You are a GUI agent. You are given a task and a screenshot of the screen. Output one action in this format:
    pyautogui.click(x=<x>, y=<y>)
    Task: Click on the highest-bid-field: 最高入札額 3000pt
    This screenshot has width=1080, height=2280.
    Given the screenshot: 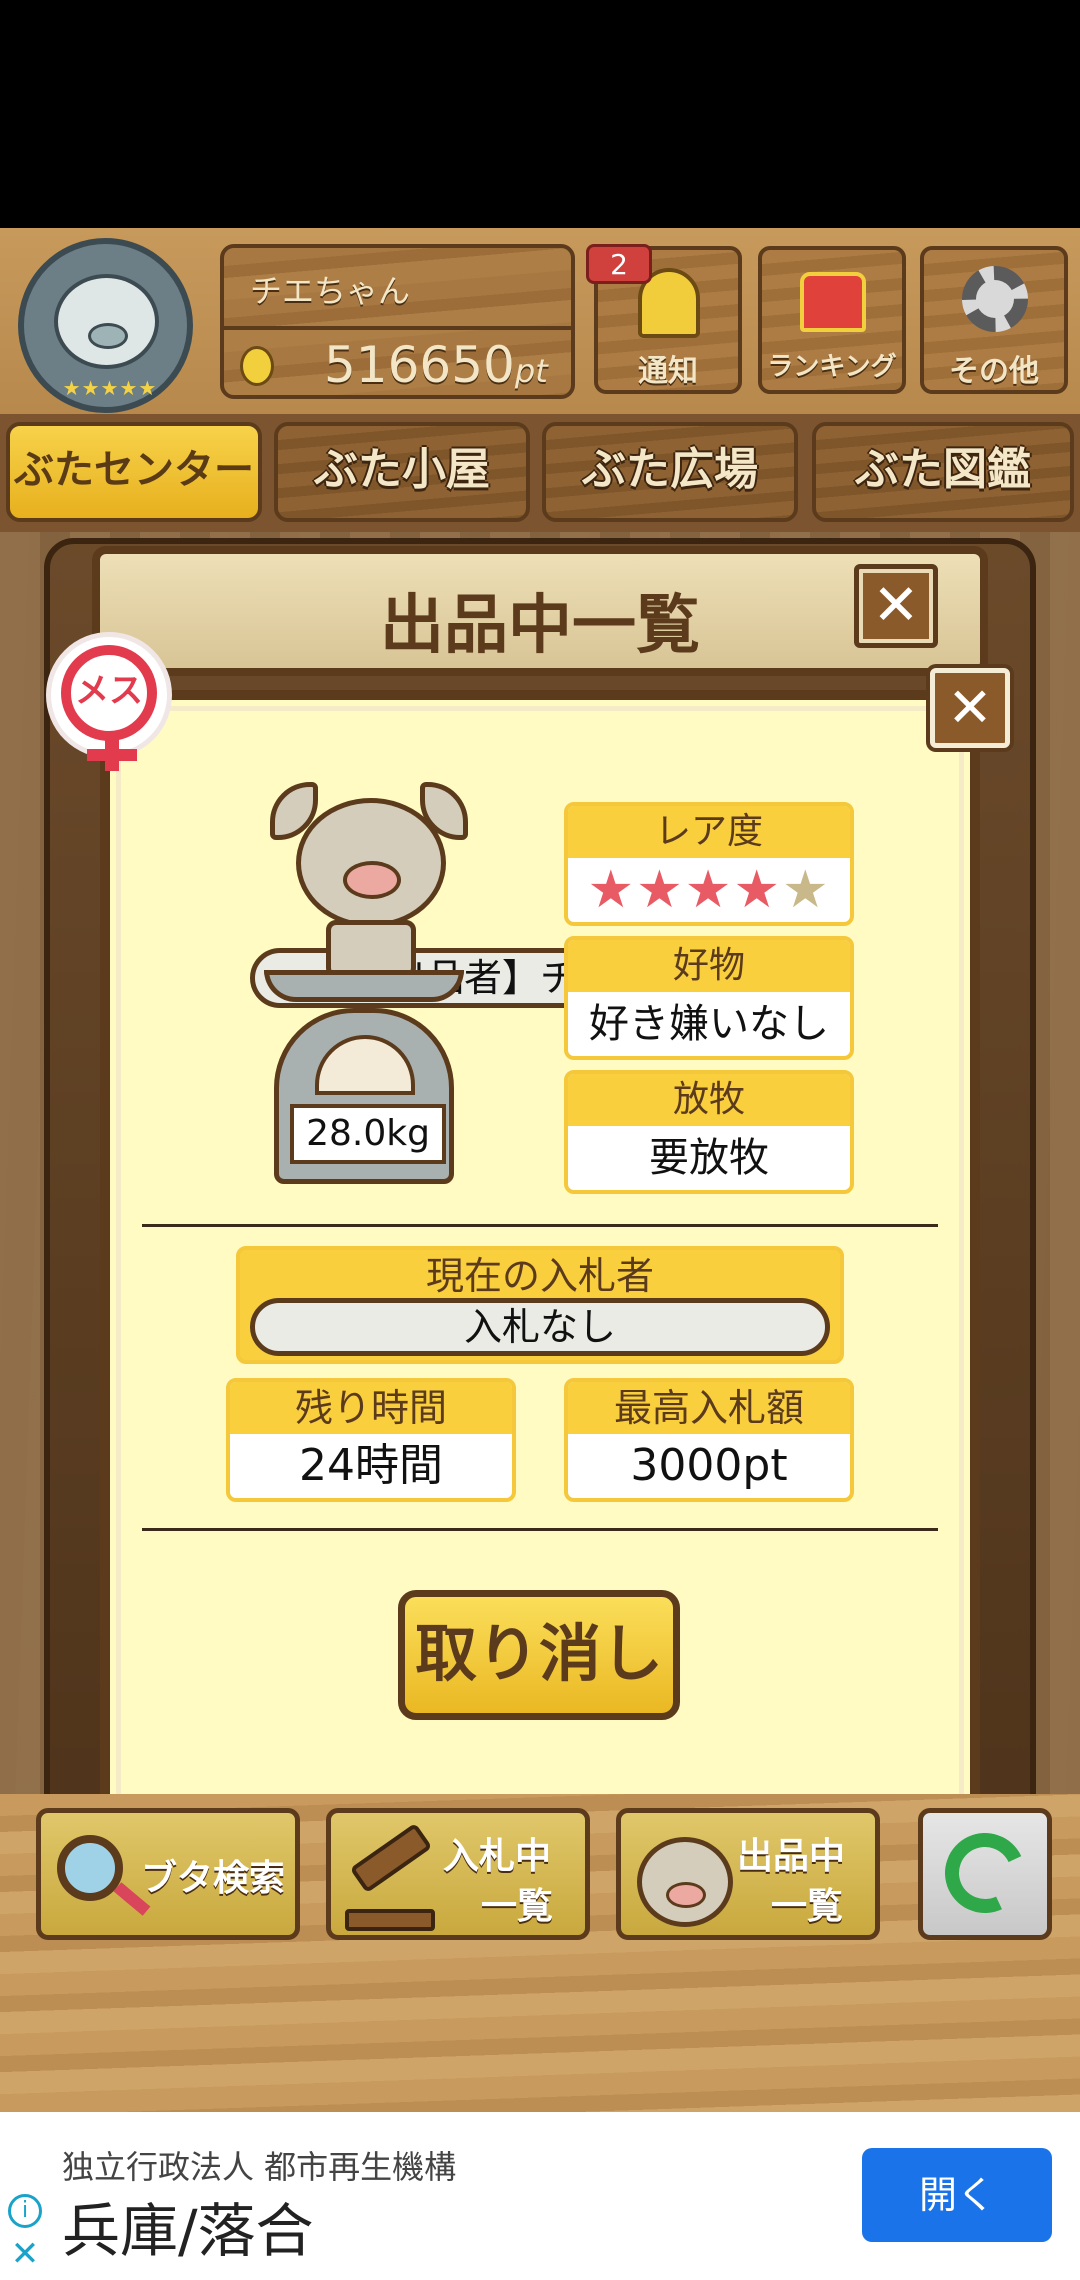 What is the action you would take?
    pyautogui.click(x=709, y=1440)
    